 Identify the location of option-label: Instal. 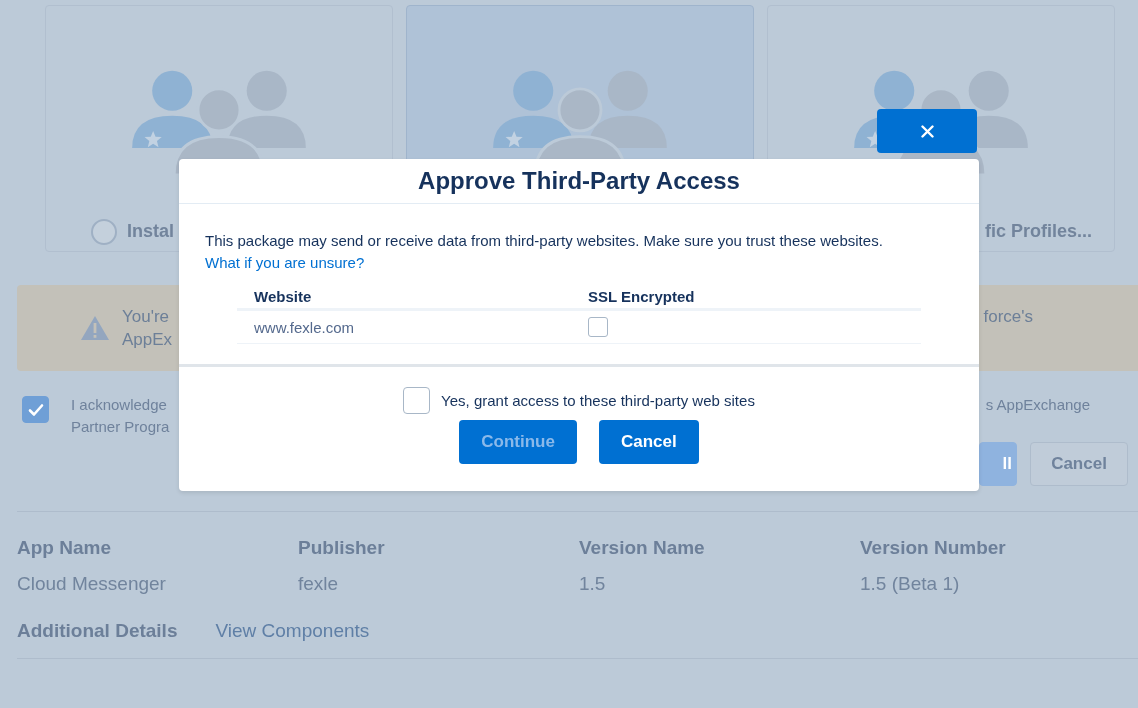
(150, 232).